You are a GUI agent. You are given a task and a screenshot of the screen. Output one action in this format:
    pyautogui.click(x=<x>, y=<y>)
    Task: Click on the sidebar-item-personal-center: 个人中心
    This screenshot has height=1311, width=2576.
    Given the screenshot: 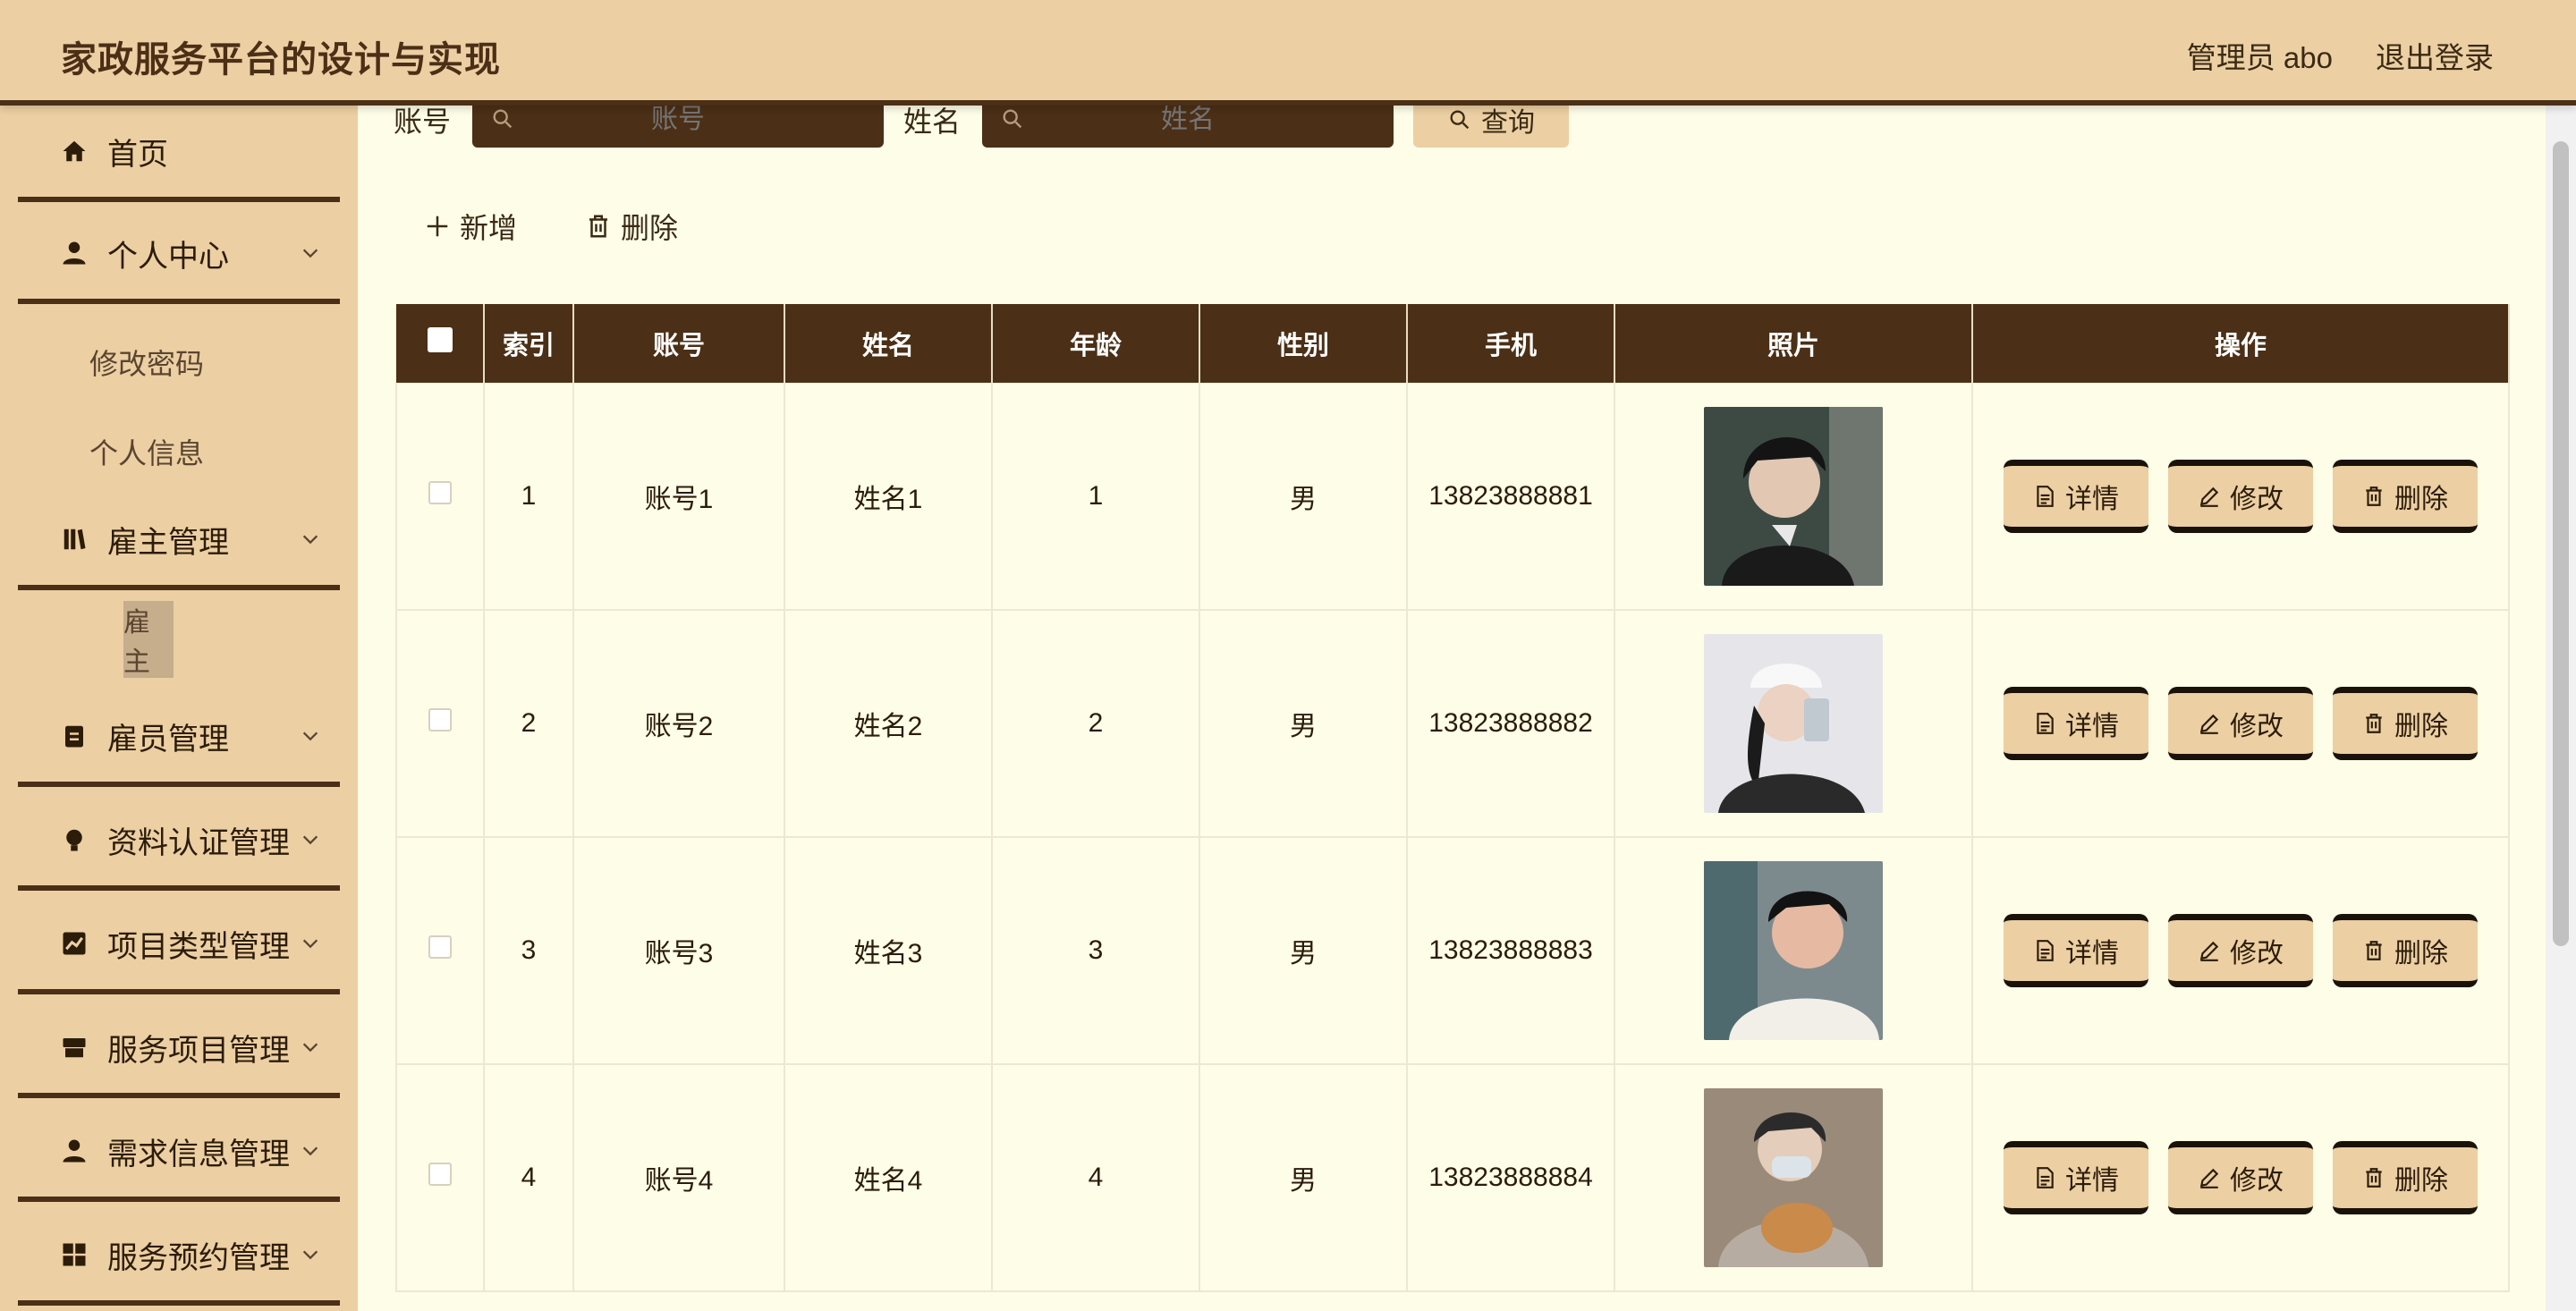 What is the action you would take?
    pyautogui.click(x=179, y=255)
    